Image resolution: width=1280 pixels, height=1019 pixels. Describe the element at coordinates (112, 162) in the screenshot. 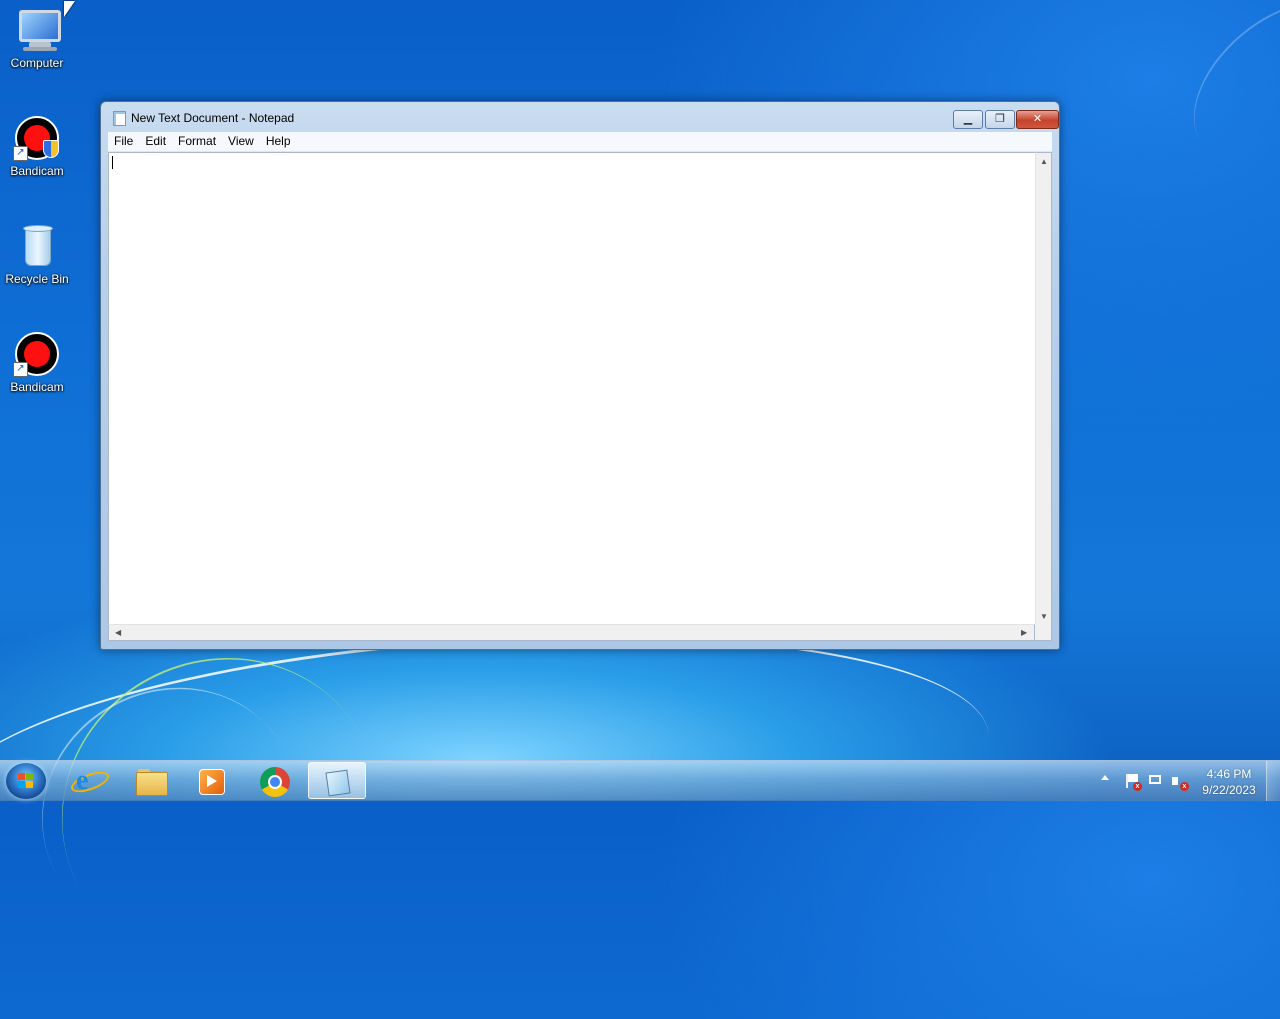

I see `text-caret` at that location.